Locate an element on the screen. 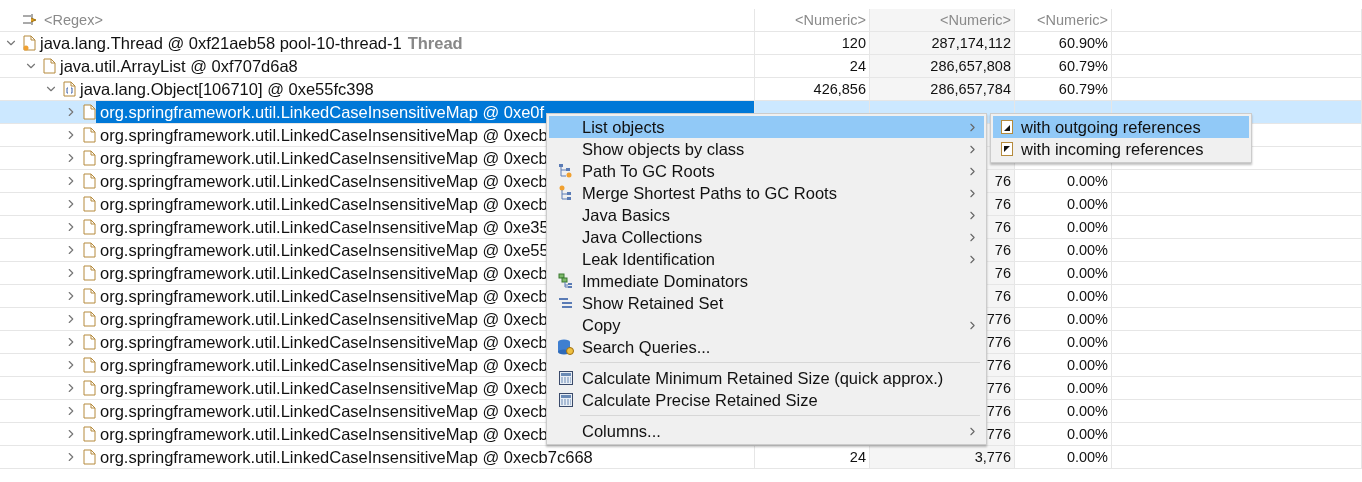  hierarchy-icon is located at coordinates (565, 281).